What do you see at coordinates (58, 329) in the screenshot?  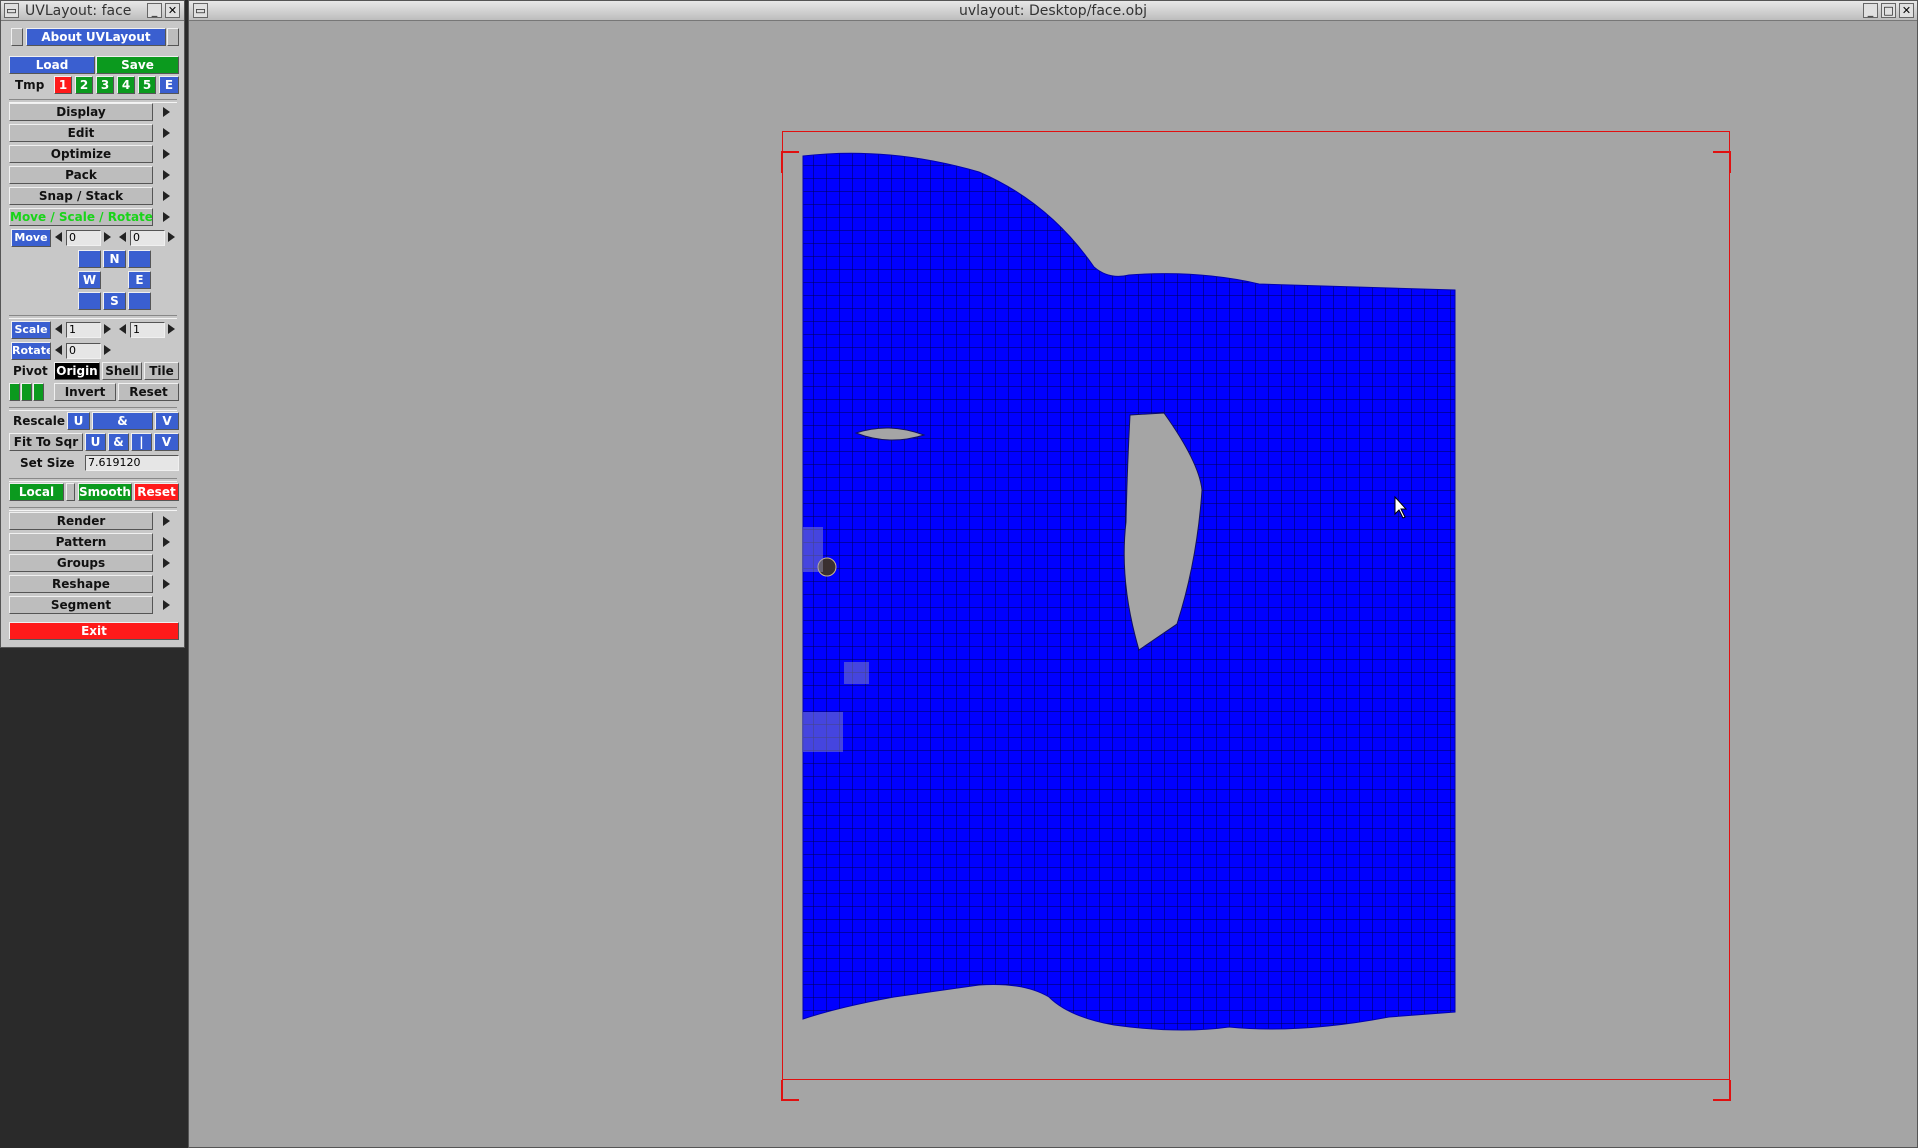 I see `scale-u-decrement-icon` at bounding box center [58, 329].